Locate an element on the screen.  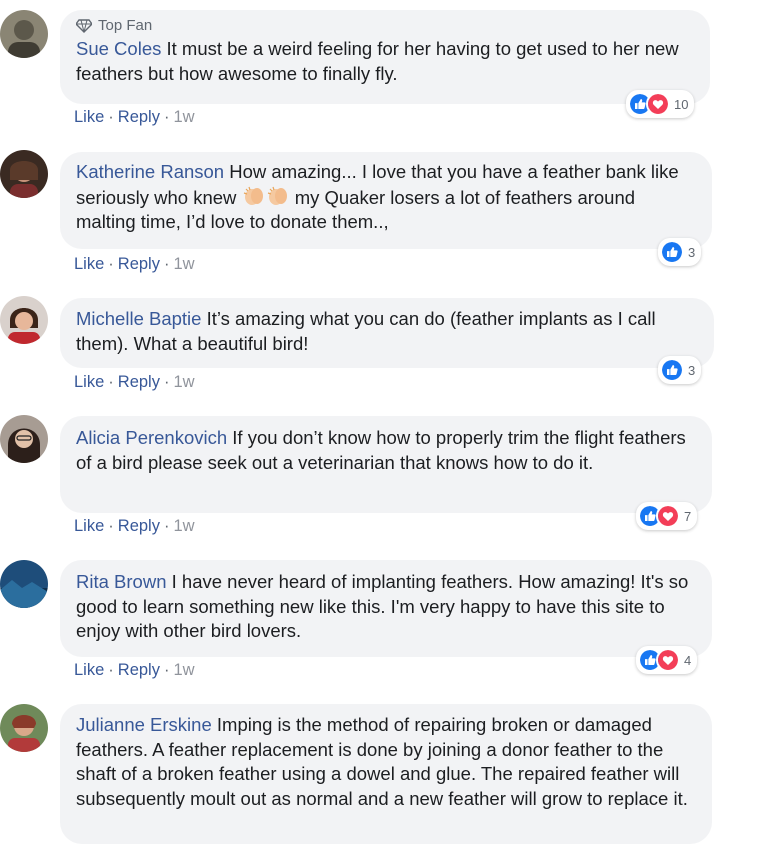
reaction-count: 4 is located at coordinates (688, 660).